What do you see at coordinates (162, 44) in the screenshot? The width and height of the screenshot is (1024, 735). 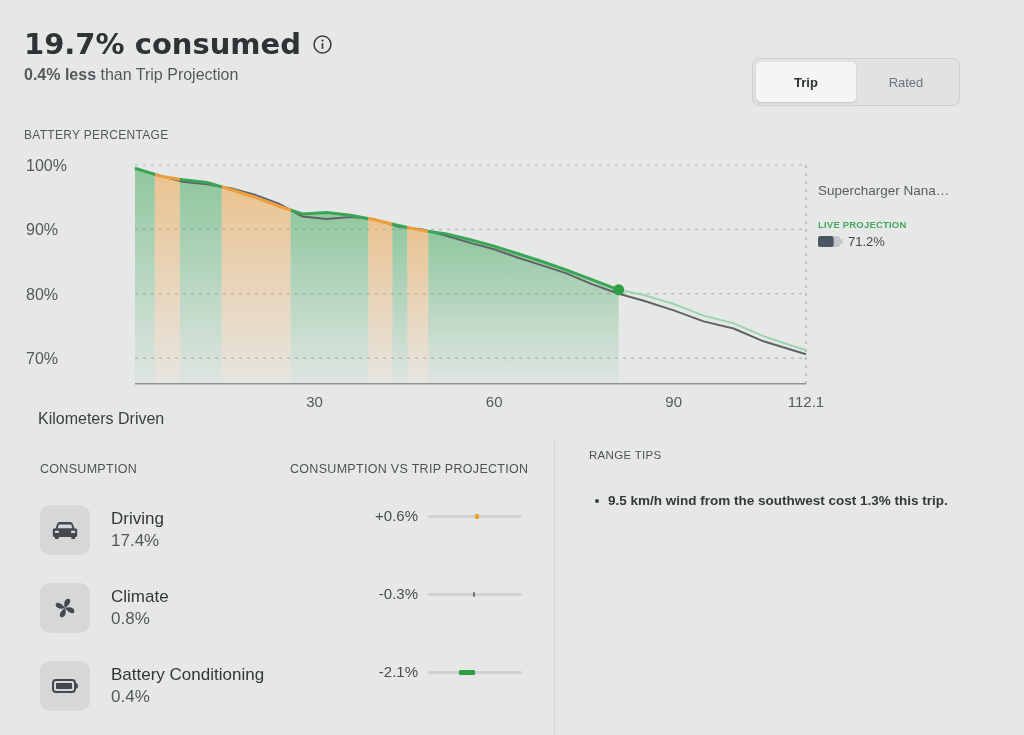 I see `trip-consumption-title: 19.7% consumed` at bounding box center [162, 44].